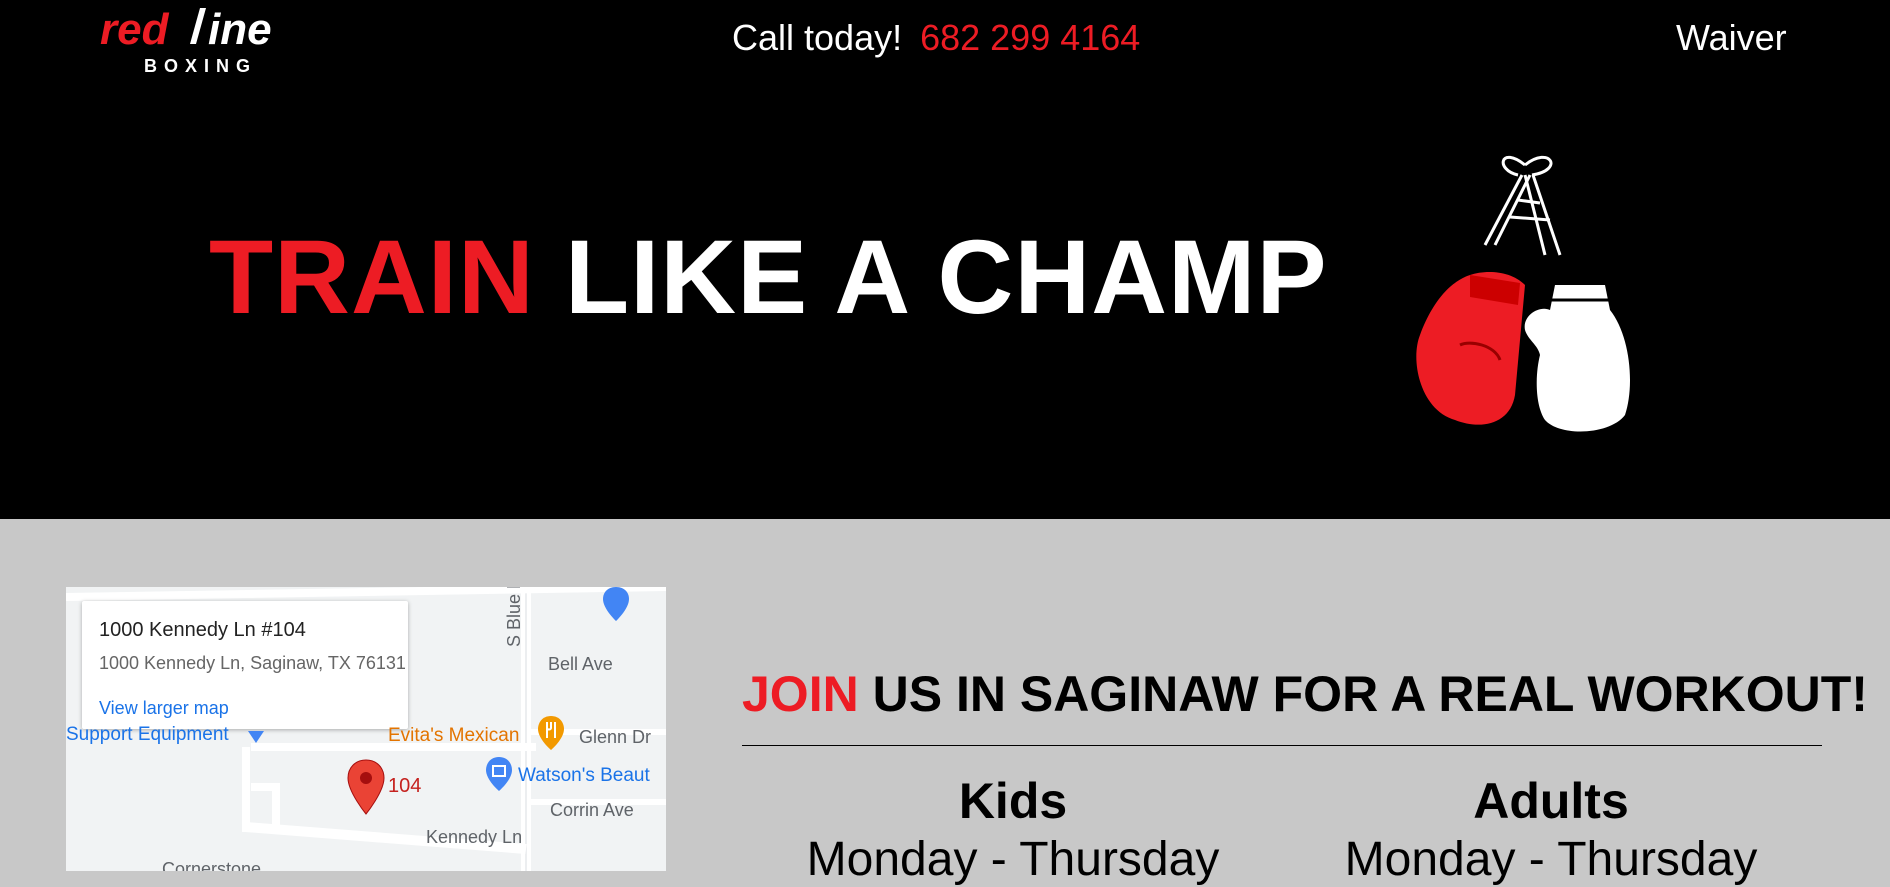 The height and width of the screenshot is (887, 1890). Describe the element at coordinates (616, 605) in the screenshot. I see `shopping-pin-icon-top` at that location.